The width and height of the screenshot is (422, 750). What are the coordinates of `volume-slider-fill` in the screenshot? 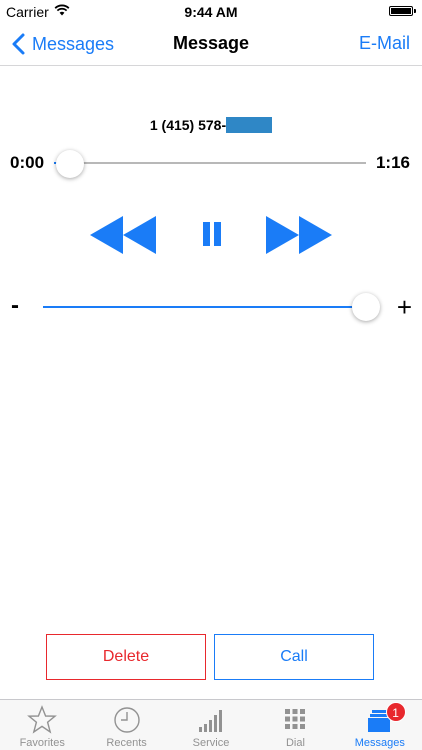 It's located at (202, 307).